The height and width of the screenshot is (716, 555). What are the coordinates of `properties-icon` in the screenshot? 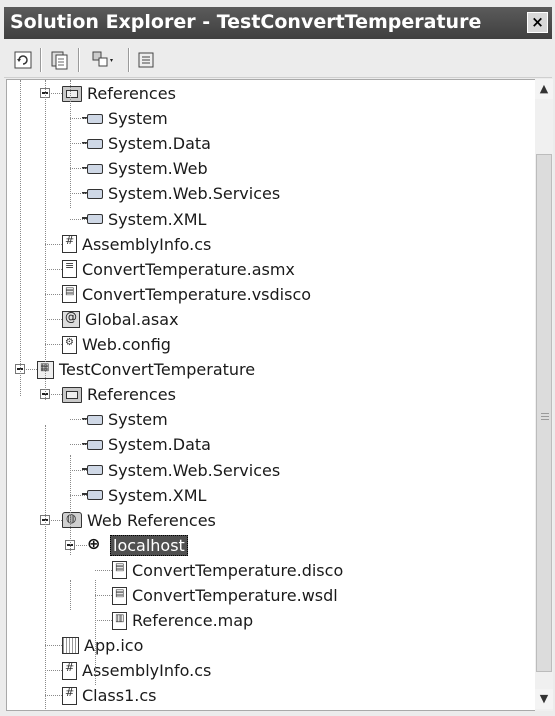 It's located at (146, 60).